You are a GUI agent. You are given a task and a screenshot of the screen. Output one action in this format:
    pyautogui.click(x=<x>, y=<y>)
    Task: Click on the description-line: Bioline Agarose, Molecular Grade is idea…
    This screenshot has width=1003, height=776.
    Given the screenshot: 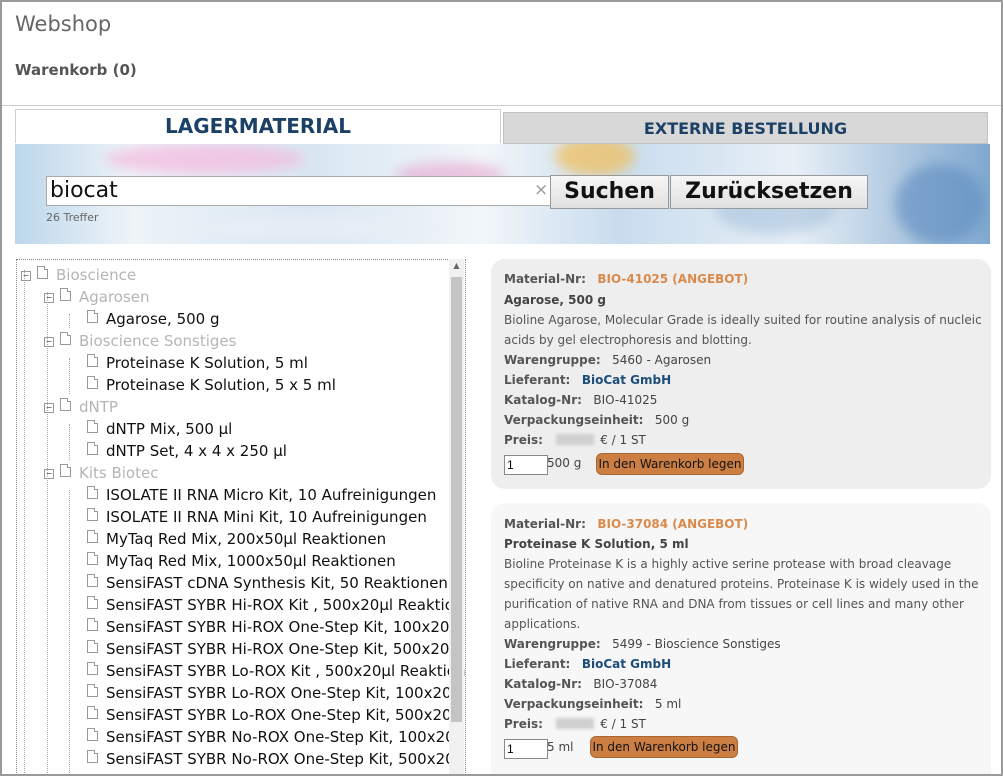 What is the action you would take?
    pyautogui.click(x=743, y=320)
    